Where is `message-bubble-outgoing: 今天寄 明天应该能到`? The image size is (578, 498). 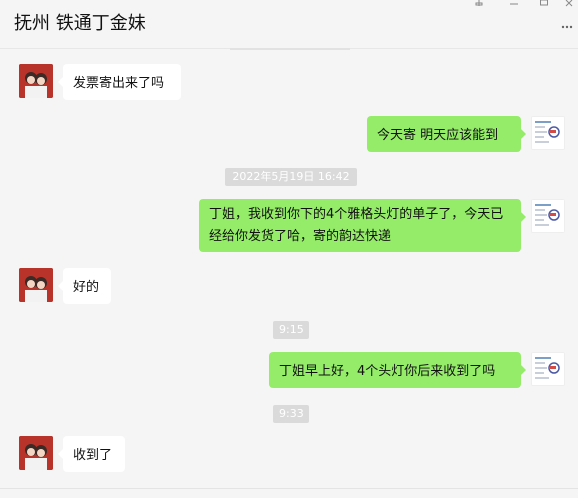 message-bubble-outgoing: 今天寄 明天应该能到 is located at coordinates (446, 134).